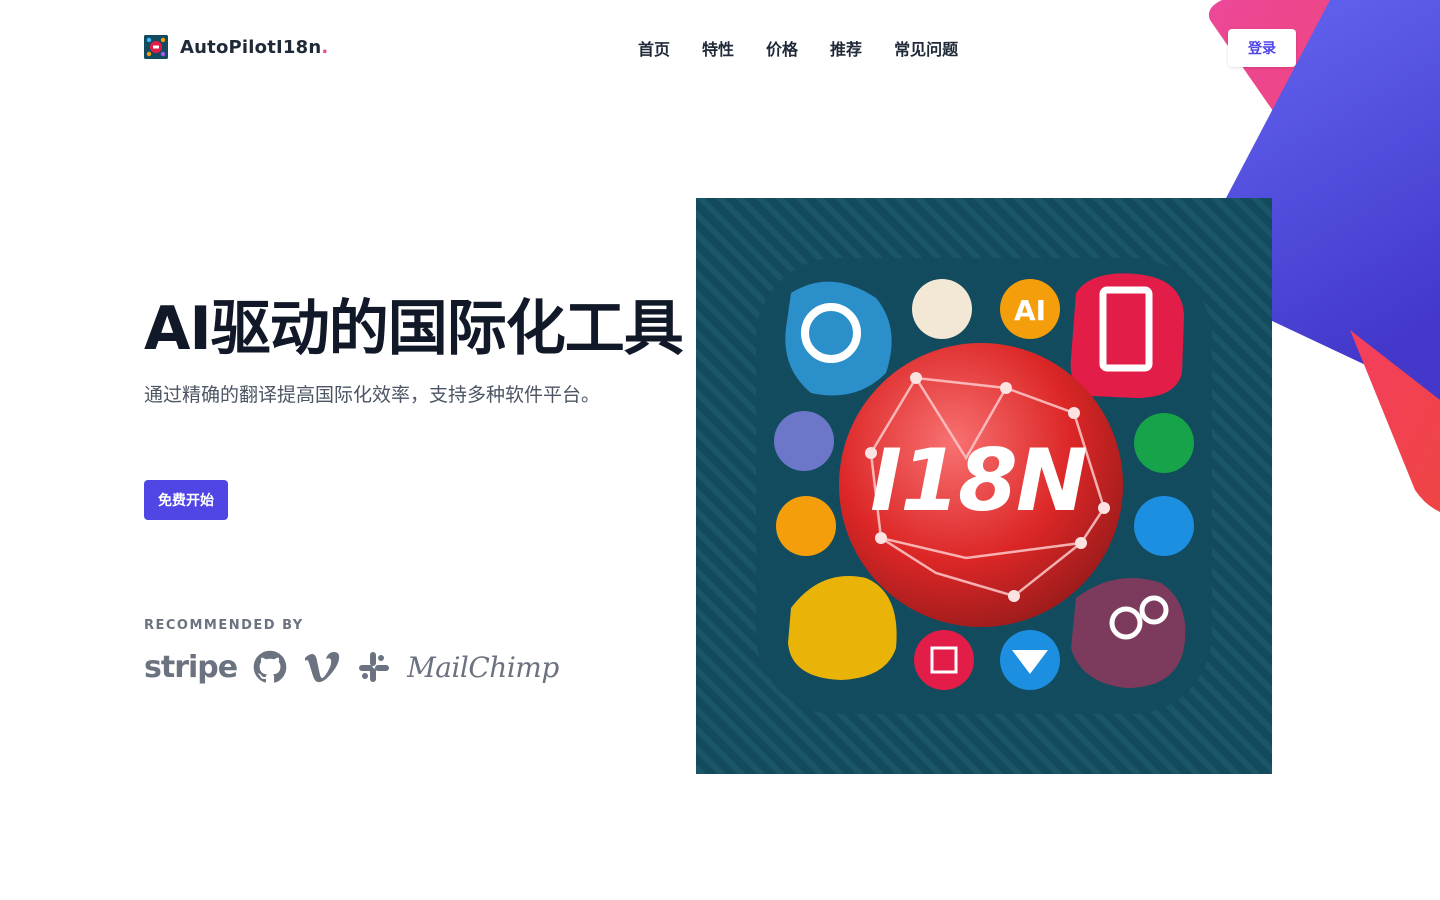  I want to click on nav-pricing: 价格, so click(782, 48).